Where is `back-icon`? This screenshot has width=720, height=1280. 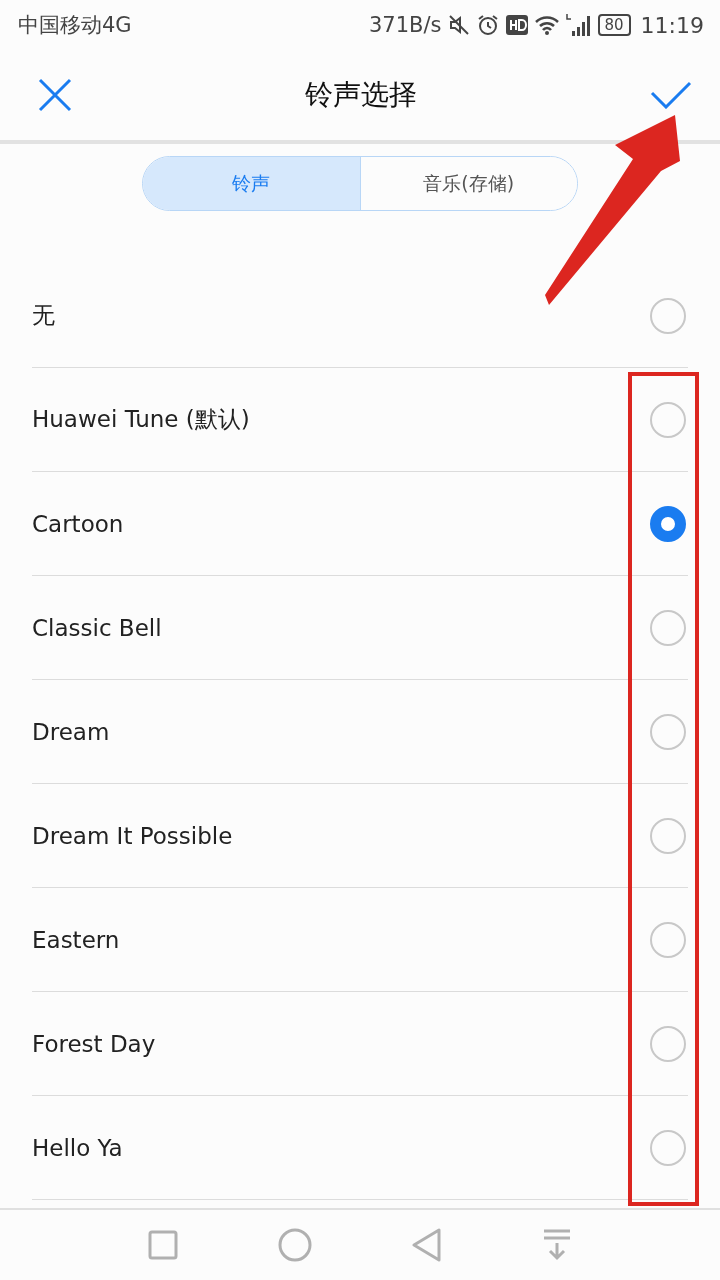 back-icon is located at coordinates (427, 1245).